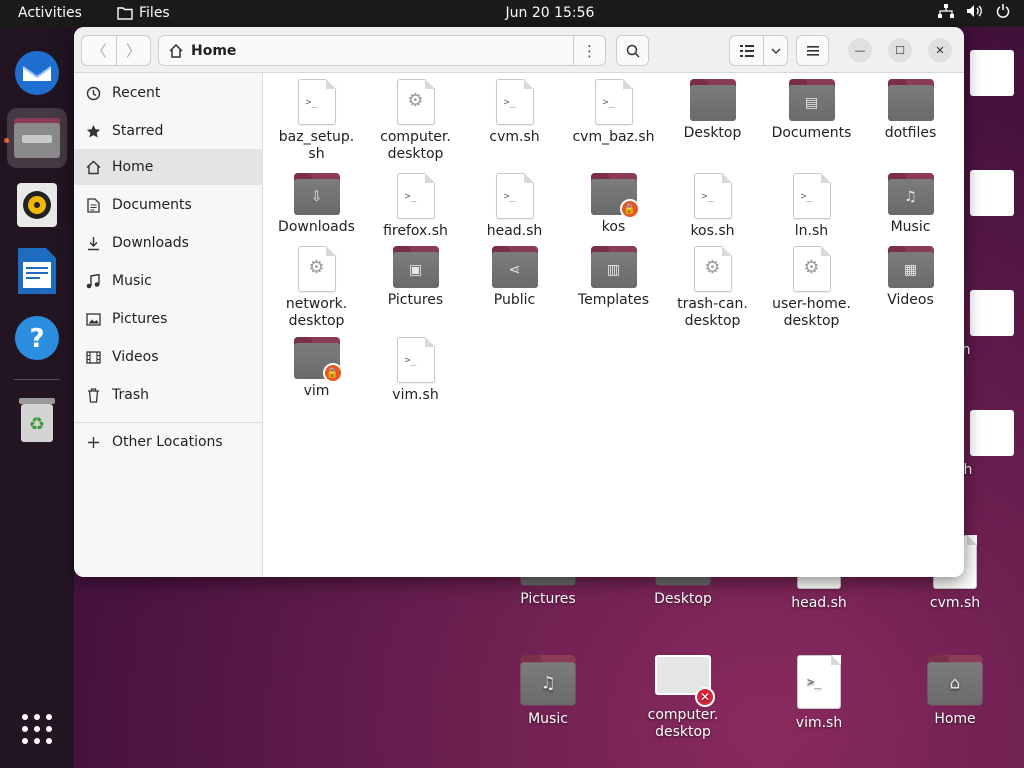 This screenshot has height=768, width=1024. What do you see at coordinates (910, 204) in the screenshot?
I see `file-item: ♫ Music` at bounding box center [910, 204].